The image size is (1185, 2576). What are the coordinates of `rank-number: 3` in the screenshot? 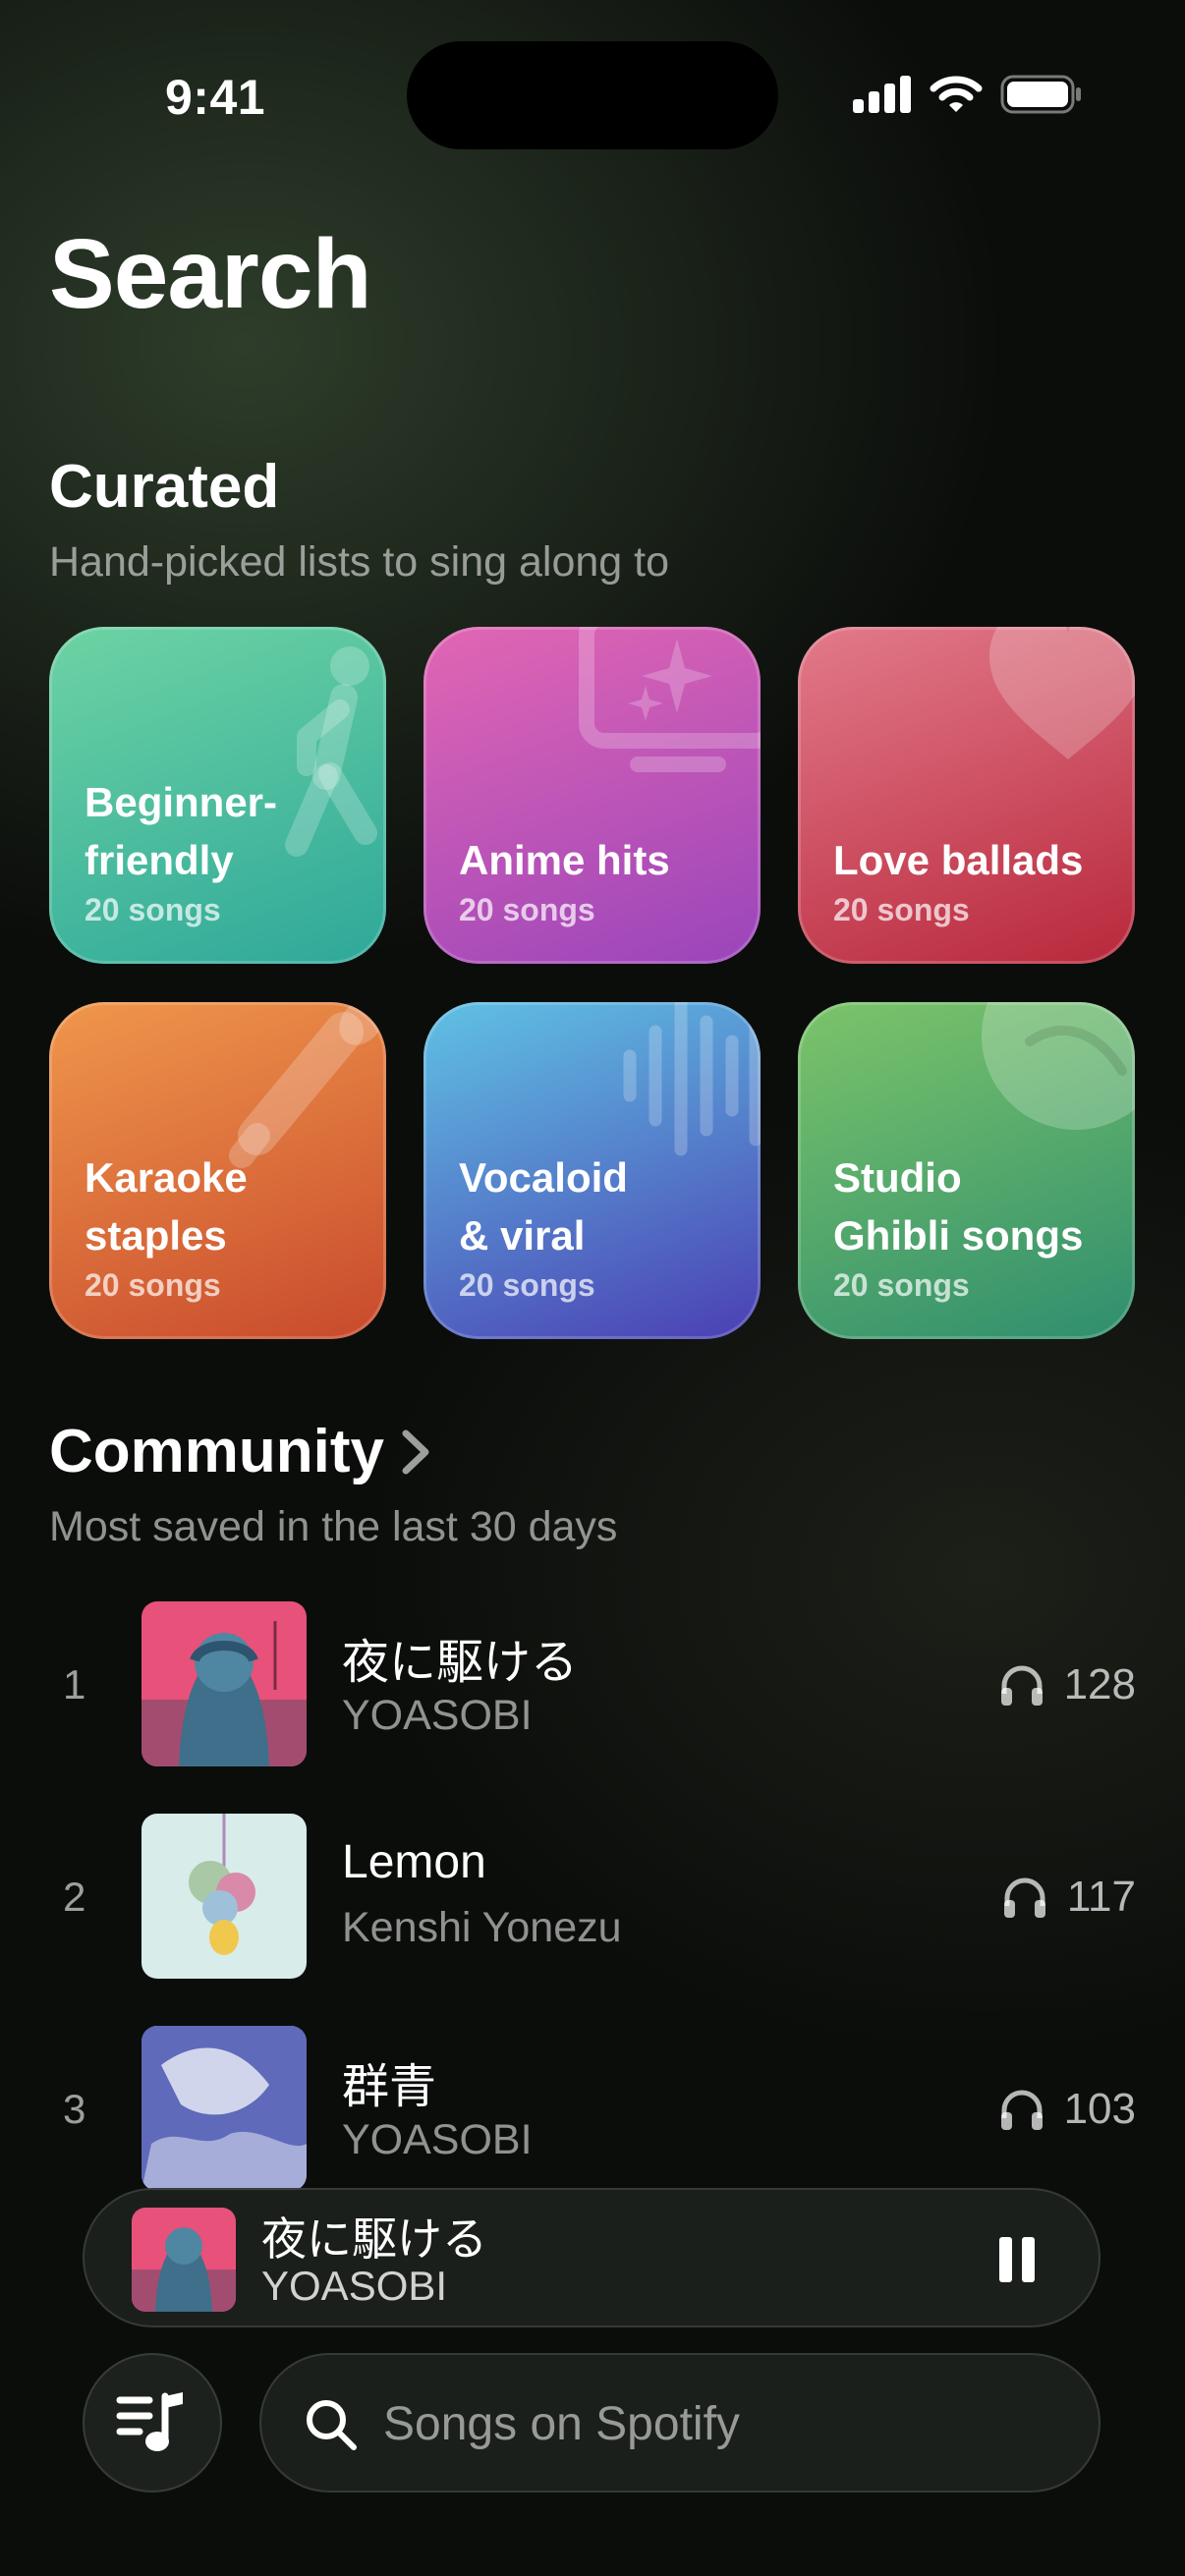 It's located at (75, 2109).